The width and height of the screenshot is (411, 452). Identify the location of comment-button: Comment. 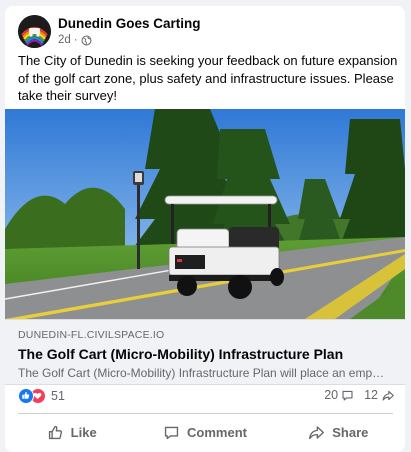
(204, 432).